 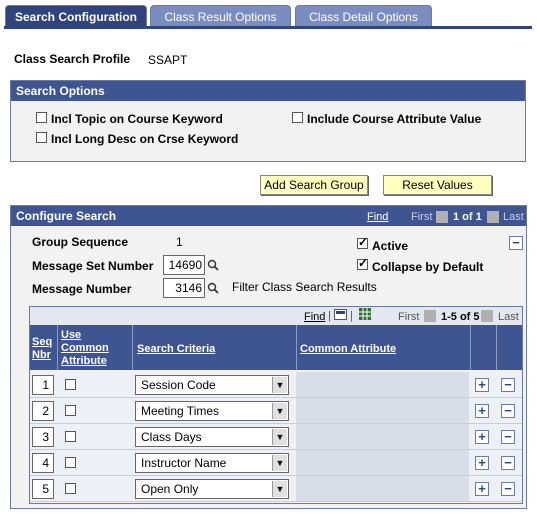 What do you see at coordinates (168, 60) in the screenshot?
I see `class-search-profile-value: SSAPT` at bounding box center [168, 60].